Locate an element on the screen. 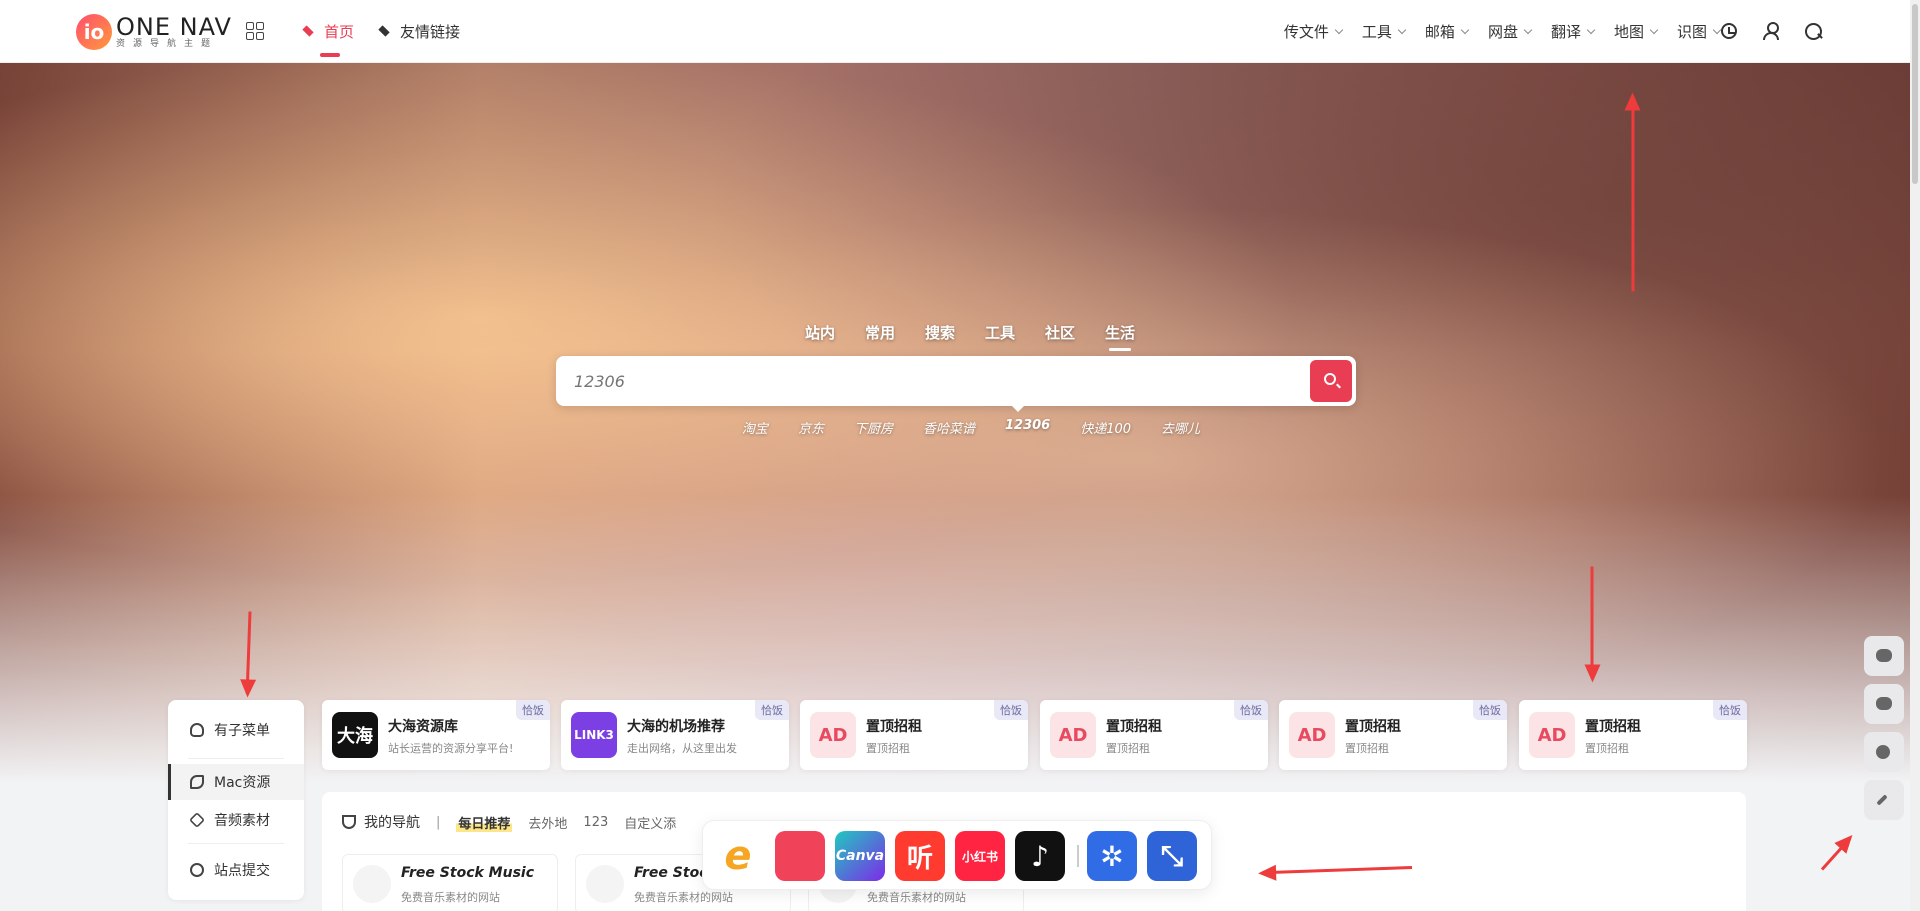 This screenshot has height=911, width=1920. card-title: 置顶招租 is located at coordinates (1134, 727).